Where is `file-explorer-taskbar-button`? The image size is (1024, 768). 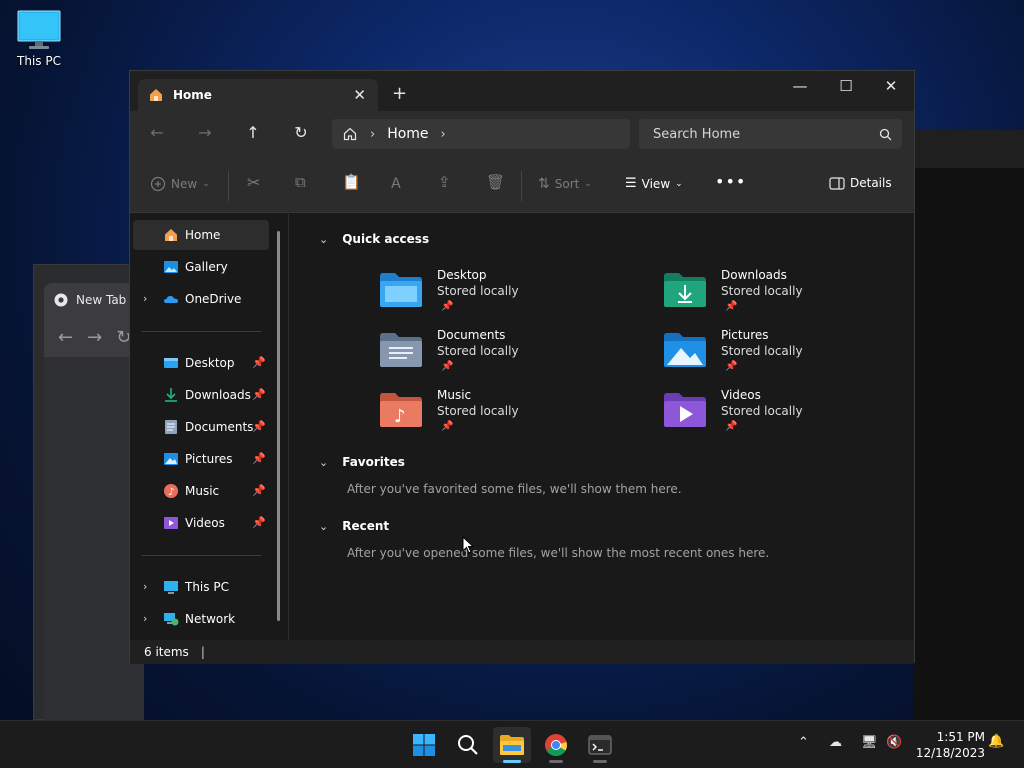
file-explorer-taskbar-button is located at coordinates (512, 745).